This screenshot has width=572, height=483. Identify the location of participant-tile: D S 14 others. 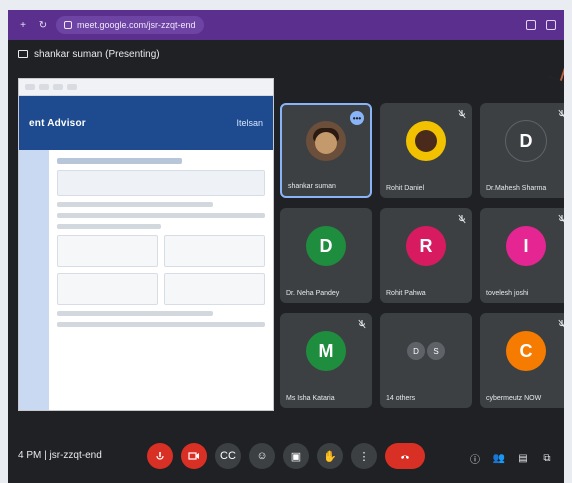
(426, 360).